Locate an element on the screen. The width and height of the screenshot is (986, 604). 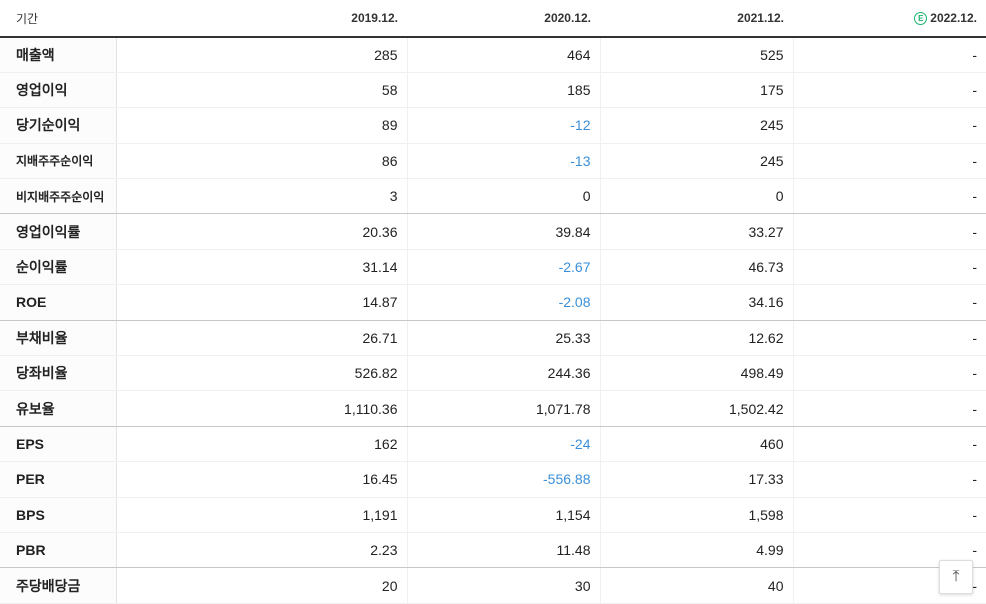
cell-value: 34.16 is located at coordinates (696, 302).